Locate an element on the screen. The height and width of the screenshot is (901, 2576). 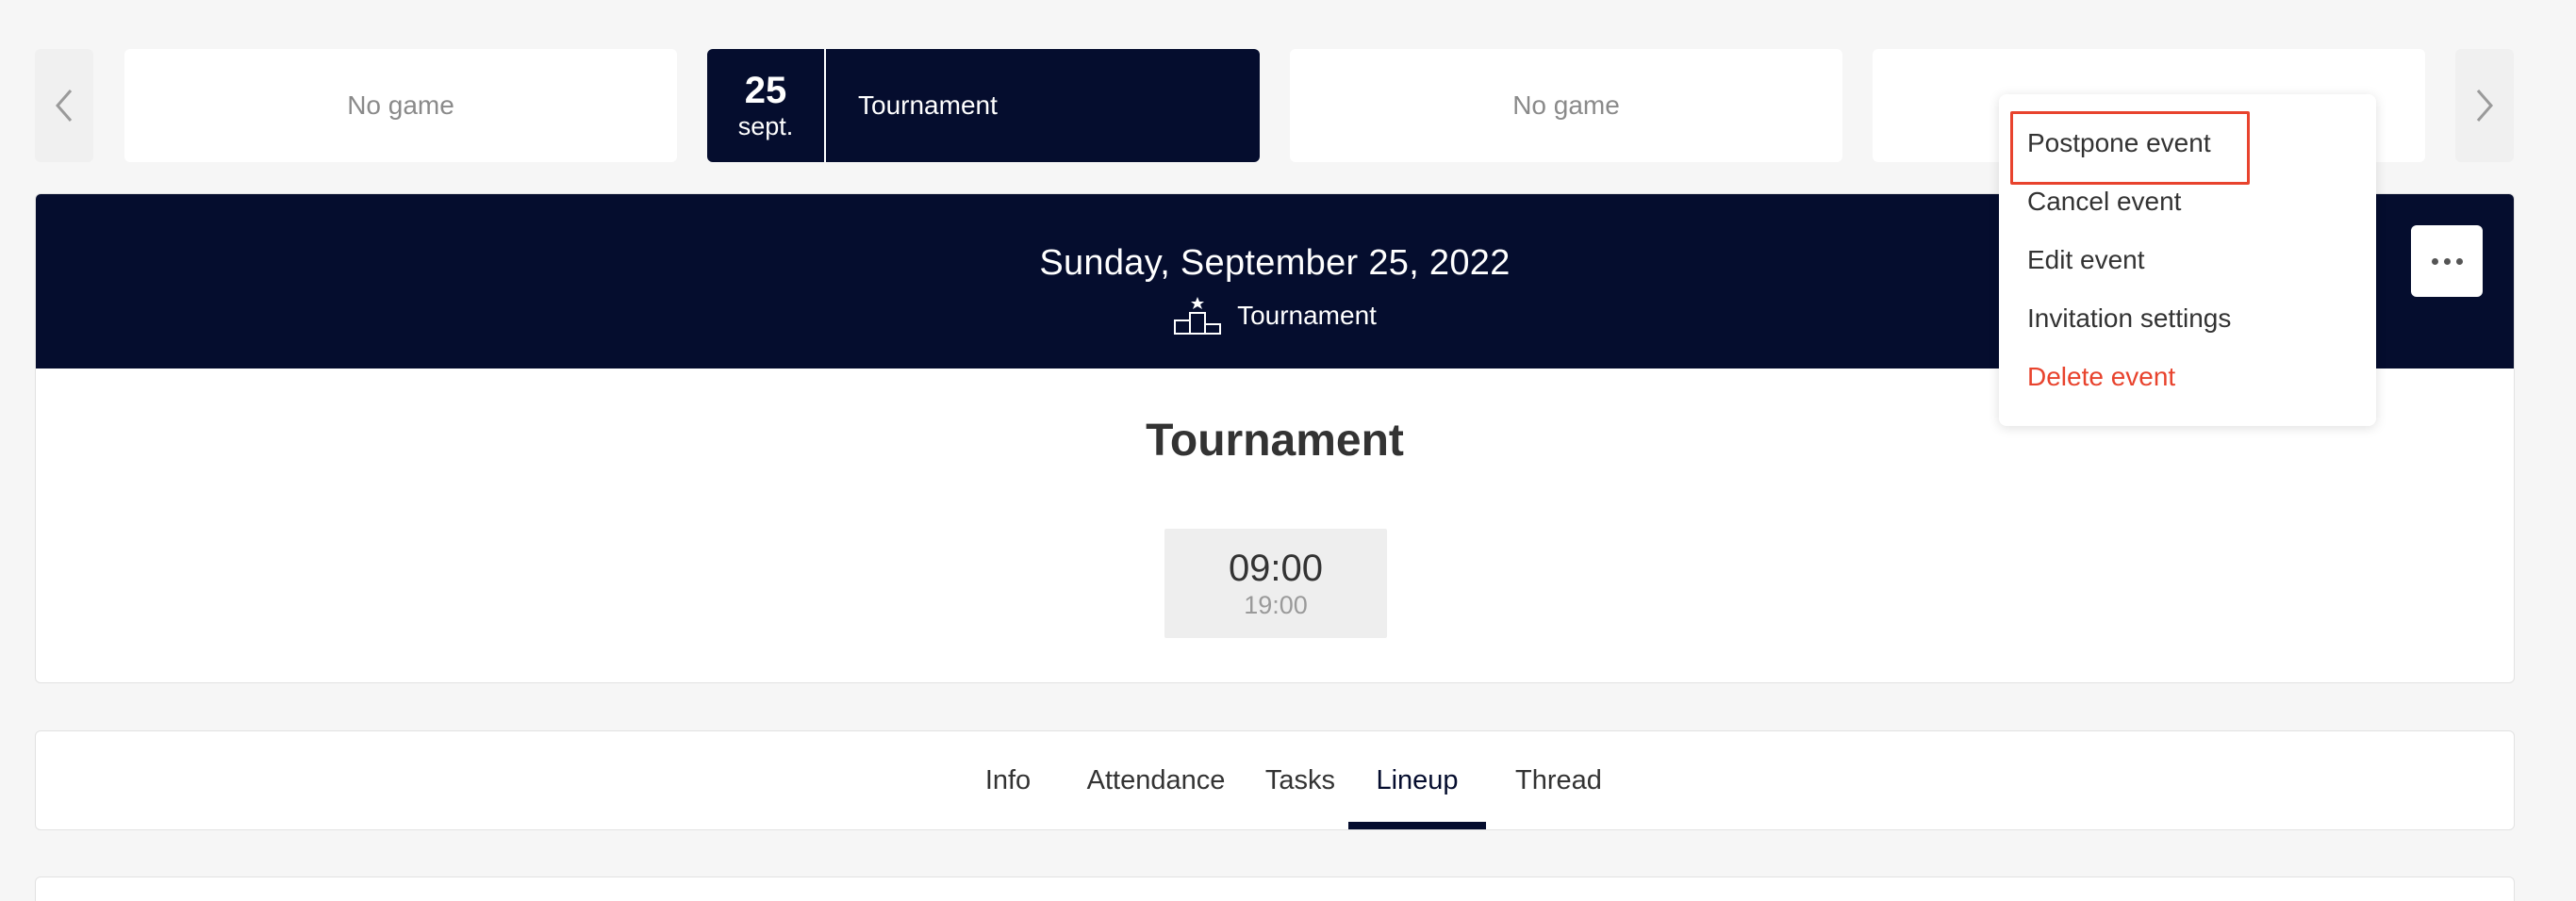
carousel-next-button is located at coordinates (2484, 105).